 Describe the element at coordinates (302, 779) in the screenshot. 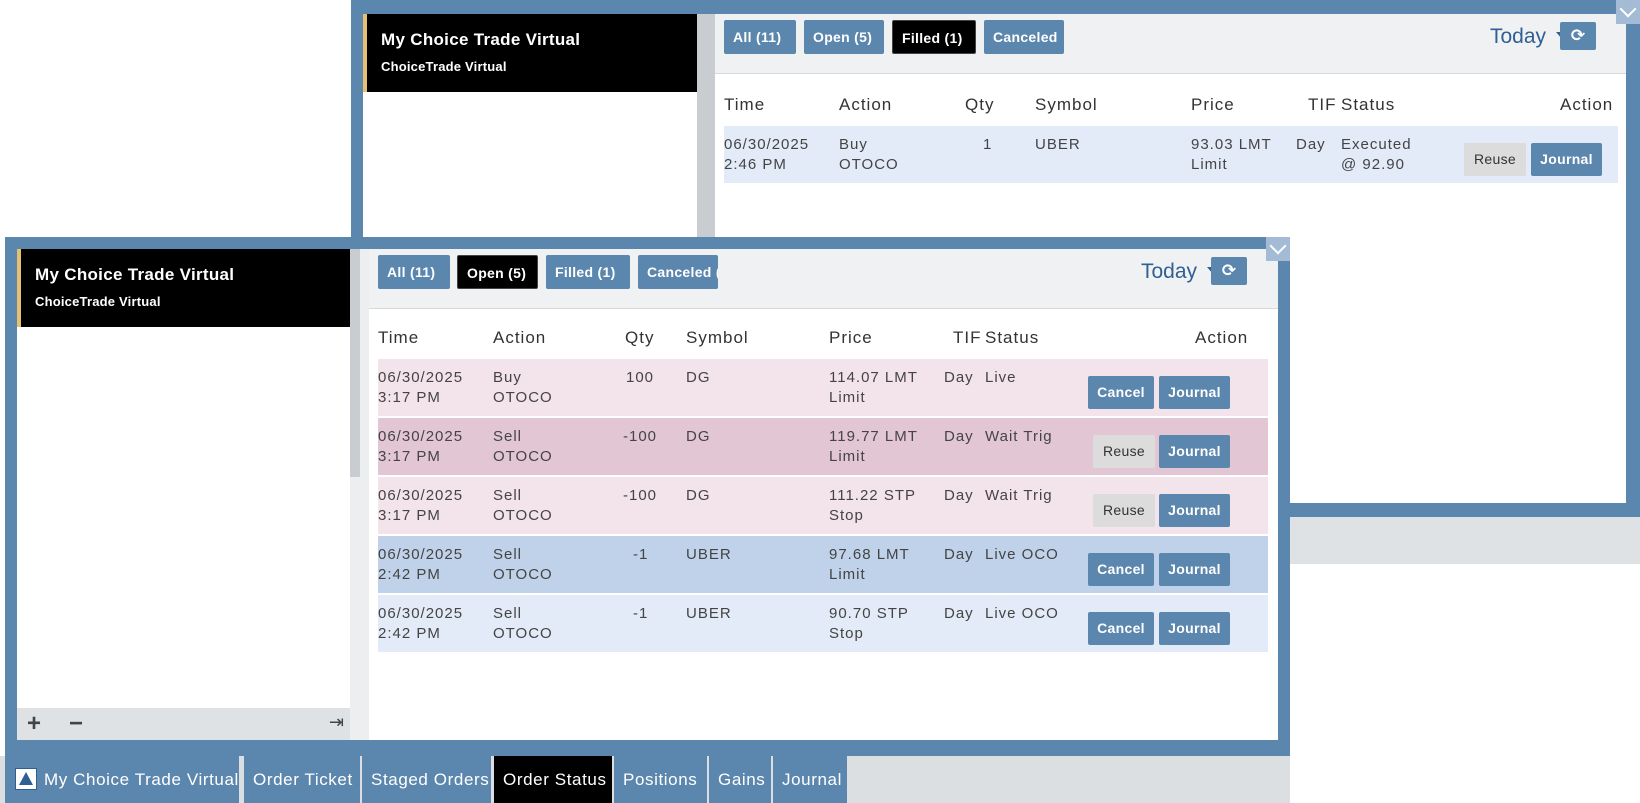

I see `task-tab-order-ticket: Order Ticket` at that location.